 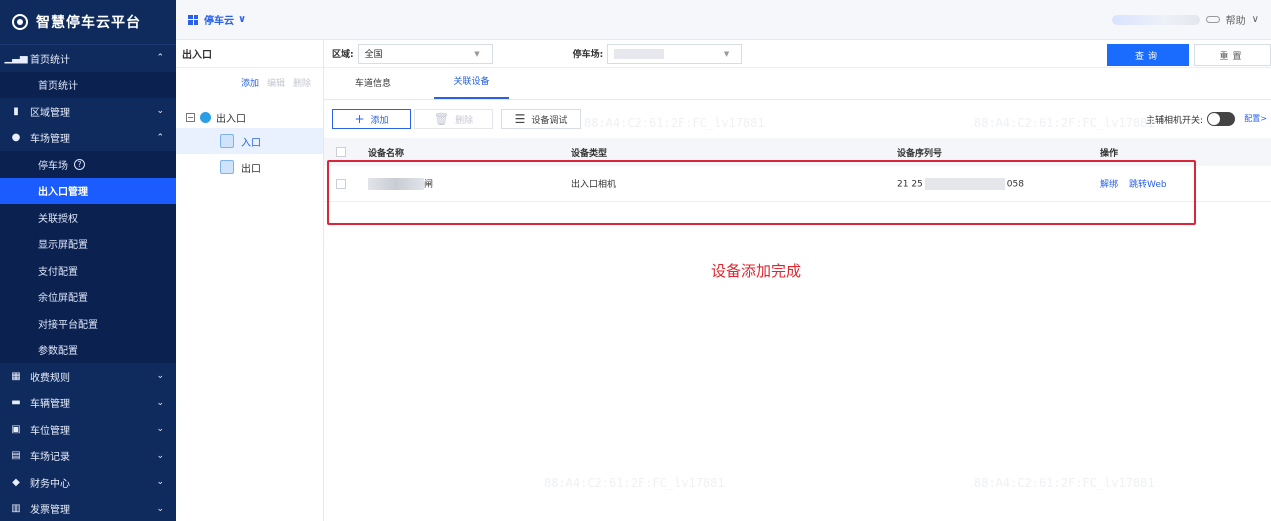 I want to click on help-menu: 帮助, so click(x=1236, y=19).